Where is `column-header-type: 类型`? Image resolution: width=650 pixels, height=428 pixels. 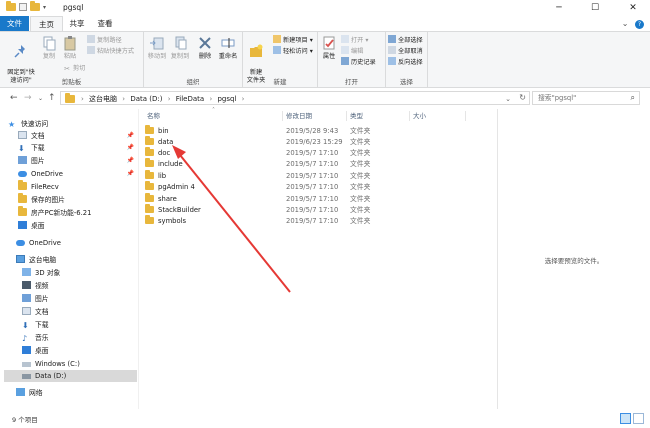
column-header-type: 类型 is located at coordinates (356, 116).